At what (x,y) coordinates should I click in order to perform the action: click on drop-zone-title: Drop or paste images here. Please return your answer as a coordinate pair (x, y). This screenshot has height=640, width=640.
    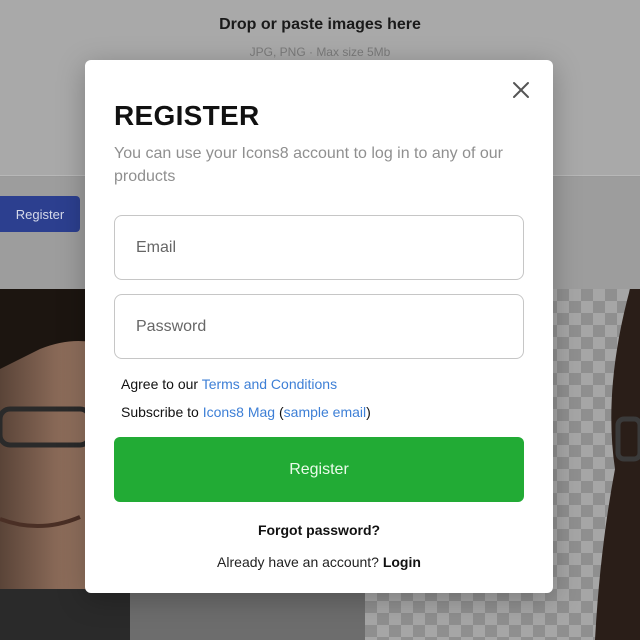
    Looking at the image, I should click on (320, 24).